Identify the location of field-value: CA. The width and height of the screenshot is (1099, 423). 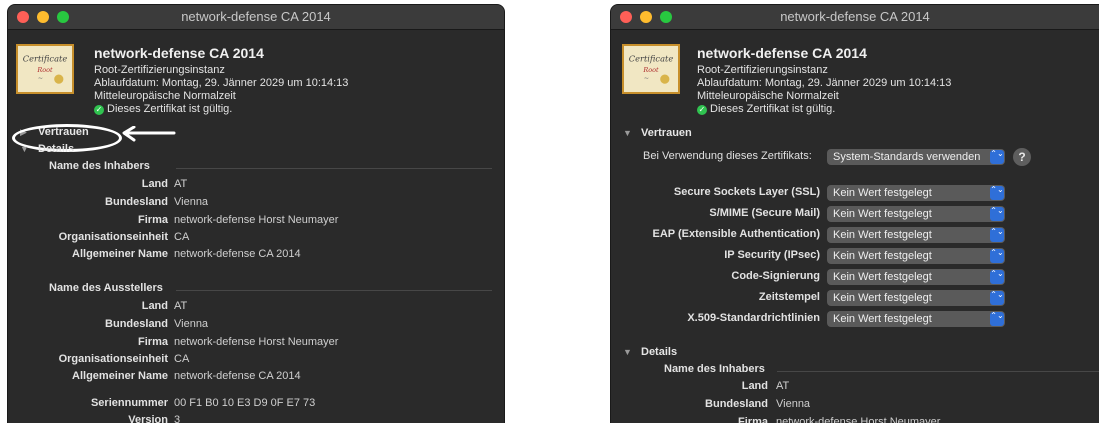
(182, 359).